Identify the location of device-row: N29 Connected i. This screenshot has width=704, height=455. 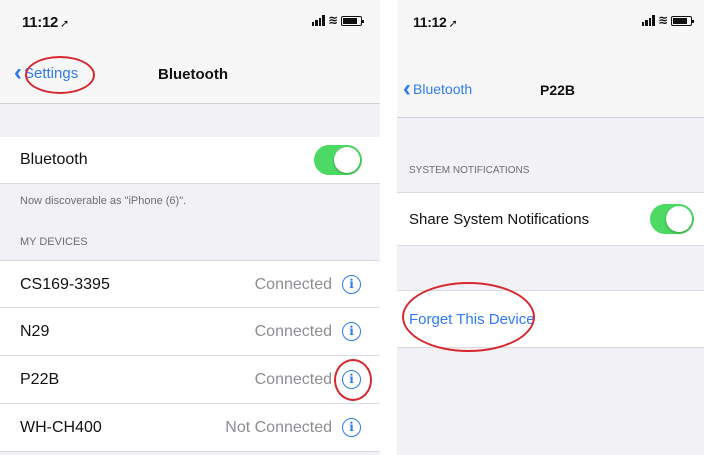
(190, 332).